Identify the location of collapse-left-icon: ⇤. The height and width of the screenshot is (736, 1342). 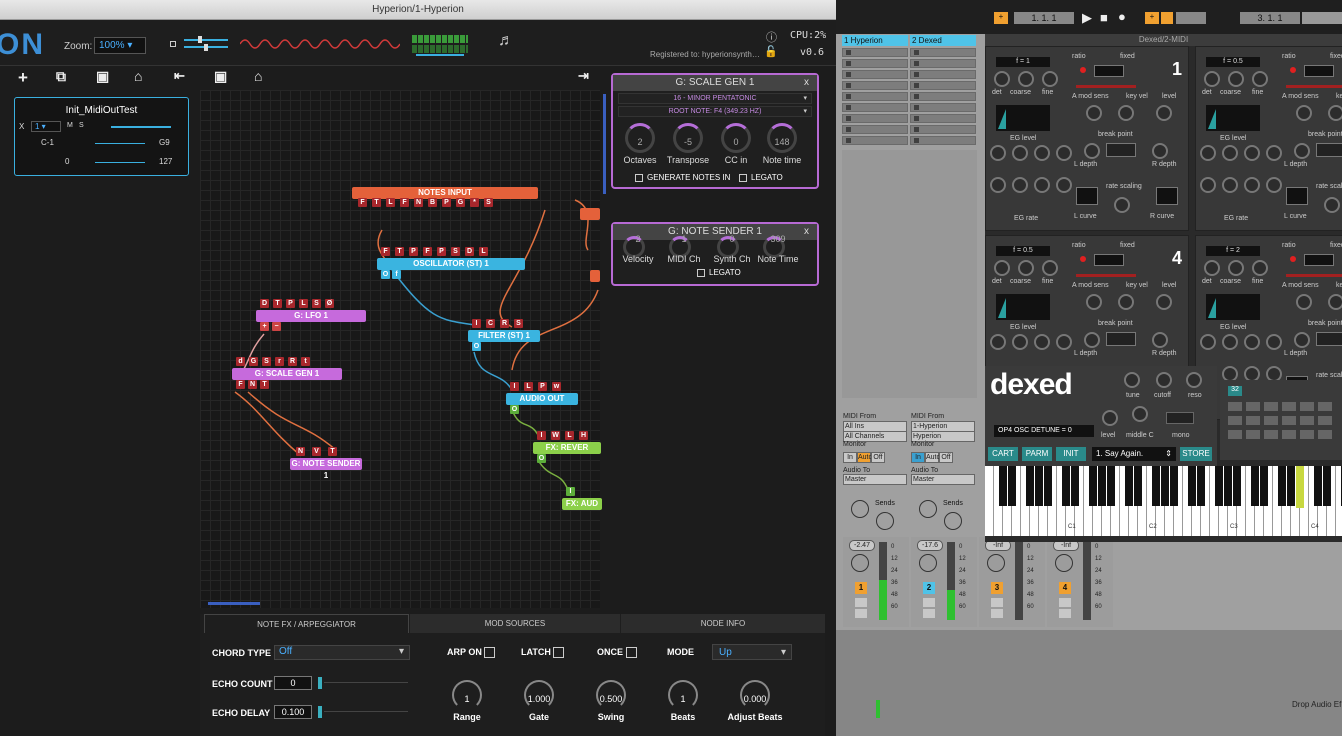
(179, 76).